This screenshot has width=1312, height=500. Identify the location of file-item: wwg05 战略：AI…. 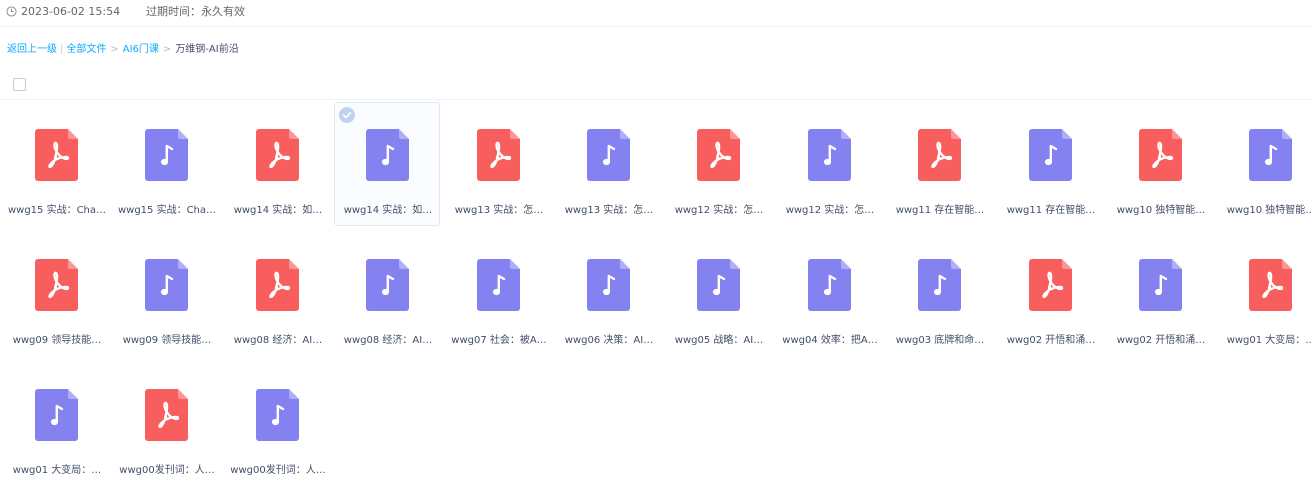
(718, 294).